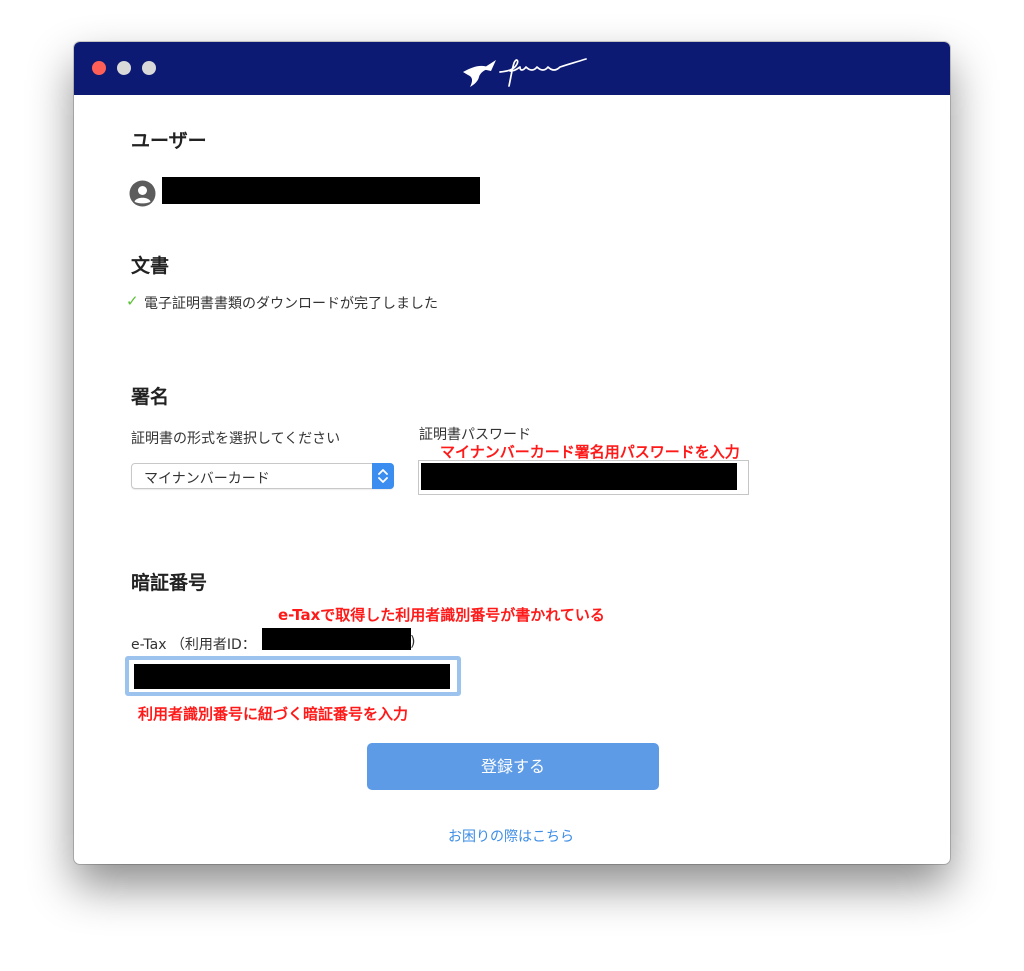 The image size is (1024, 971). I want to click on title-bar, so click(512, 68).